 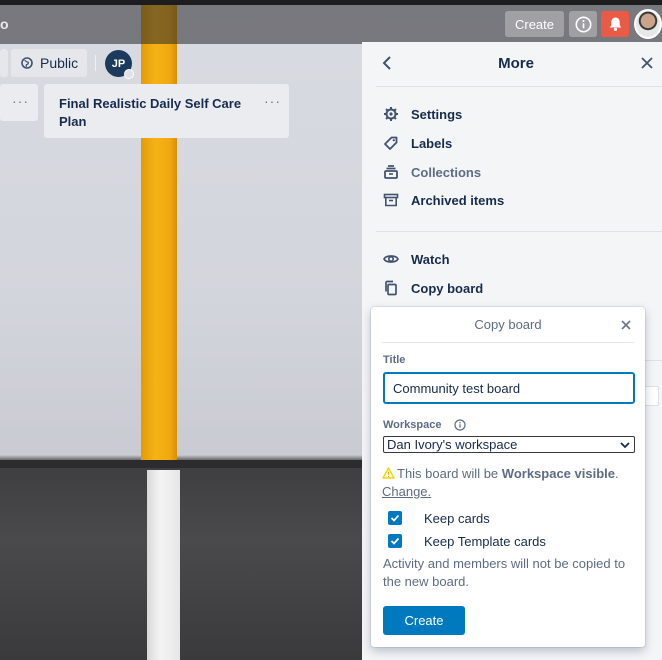 I want to click on header-divider, so click(x=95, y=63).